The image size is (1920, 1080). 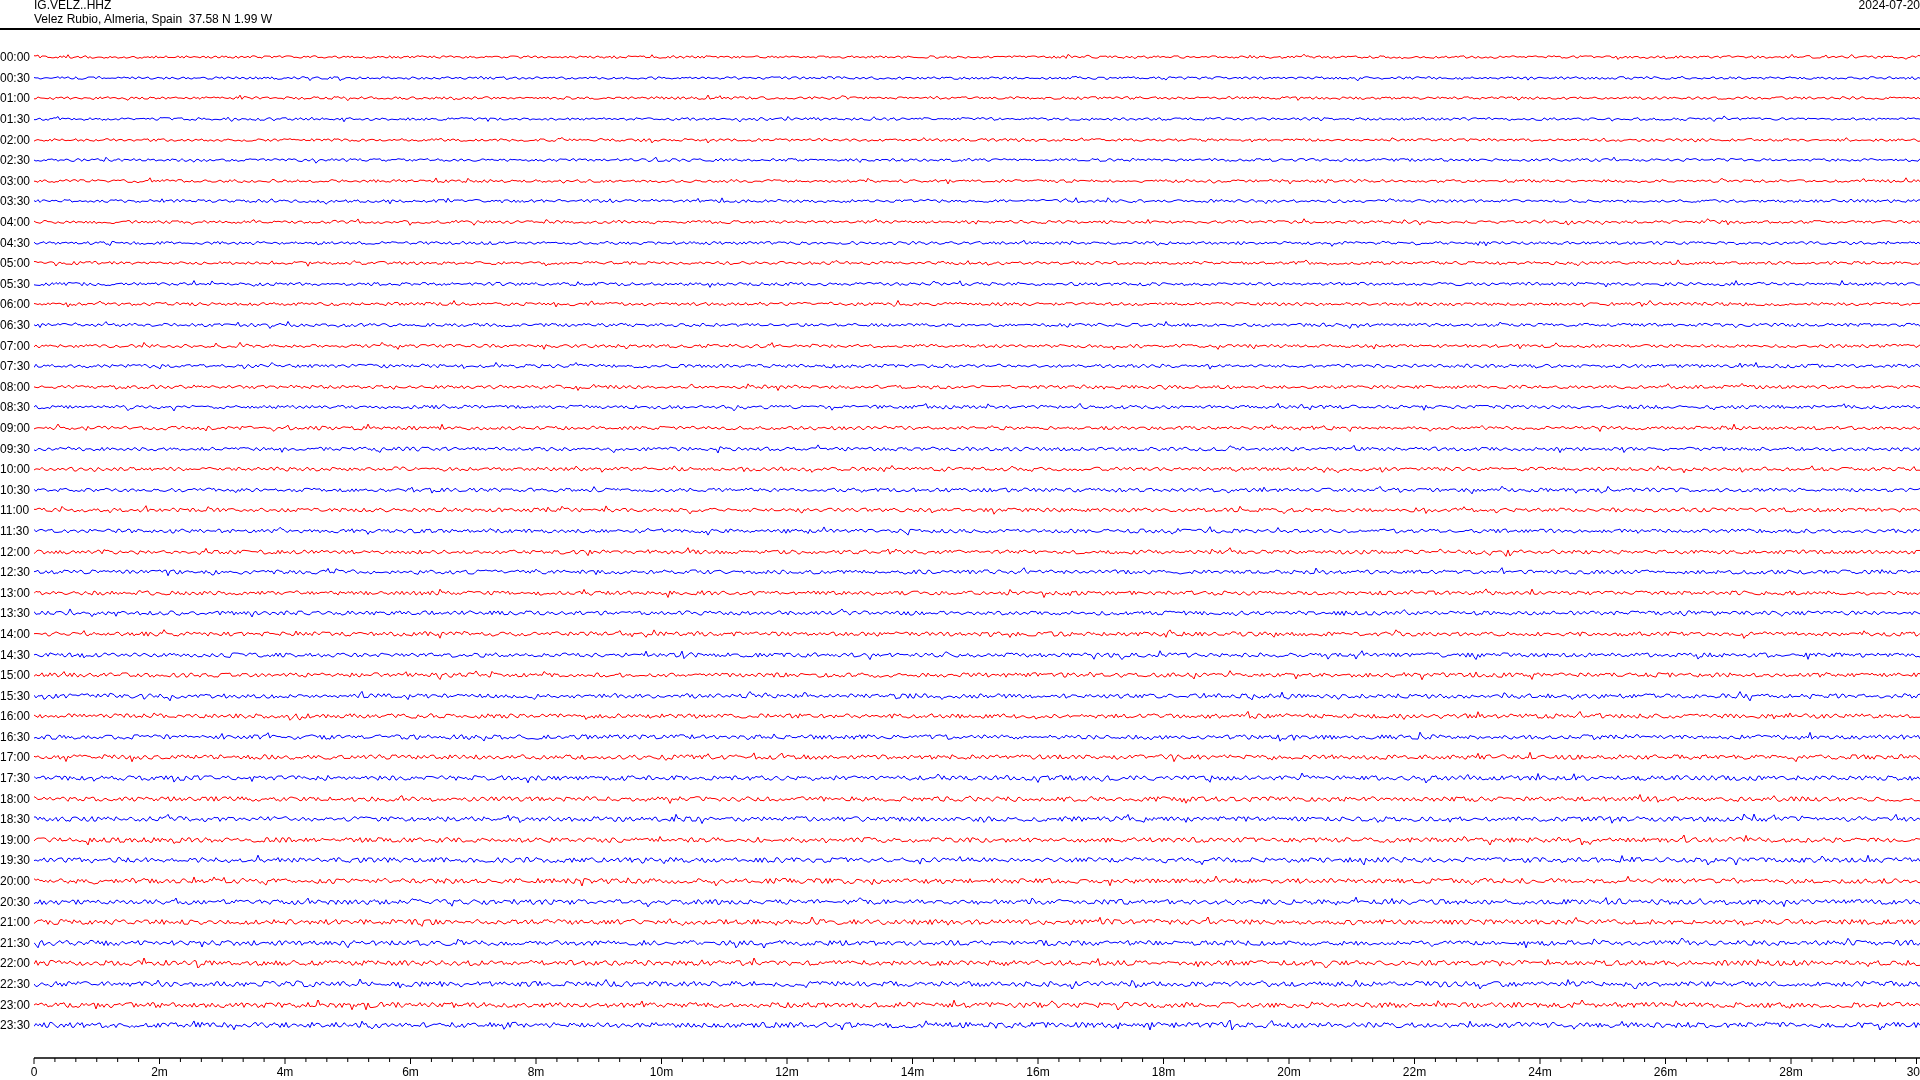 I want to click on time-label: 16:00, so click(x=16, y=716).